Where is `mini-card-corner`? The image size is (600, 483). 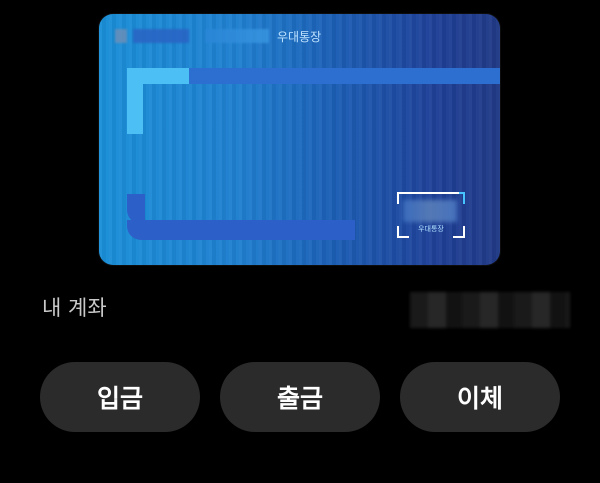
mini-card-corner is located at coordinates (462, 198).